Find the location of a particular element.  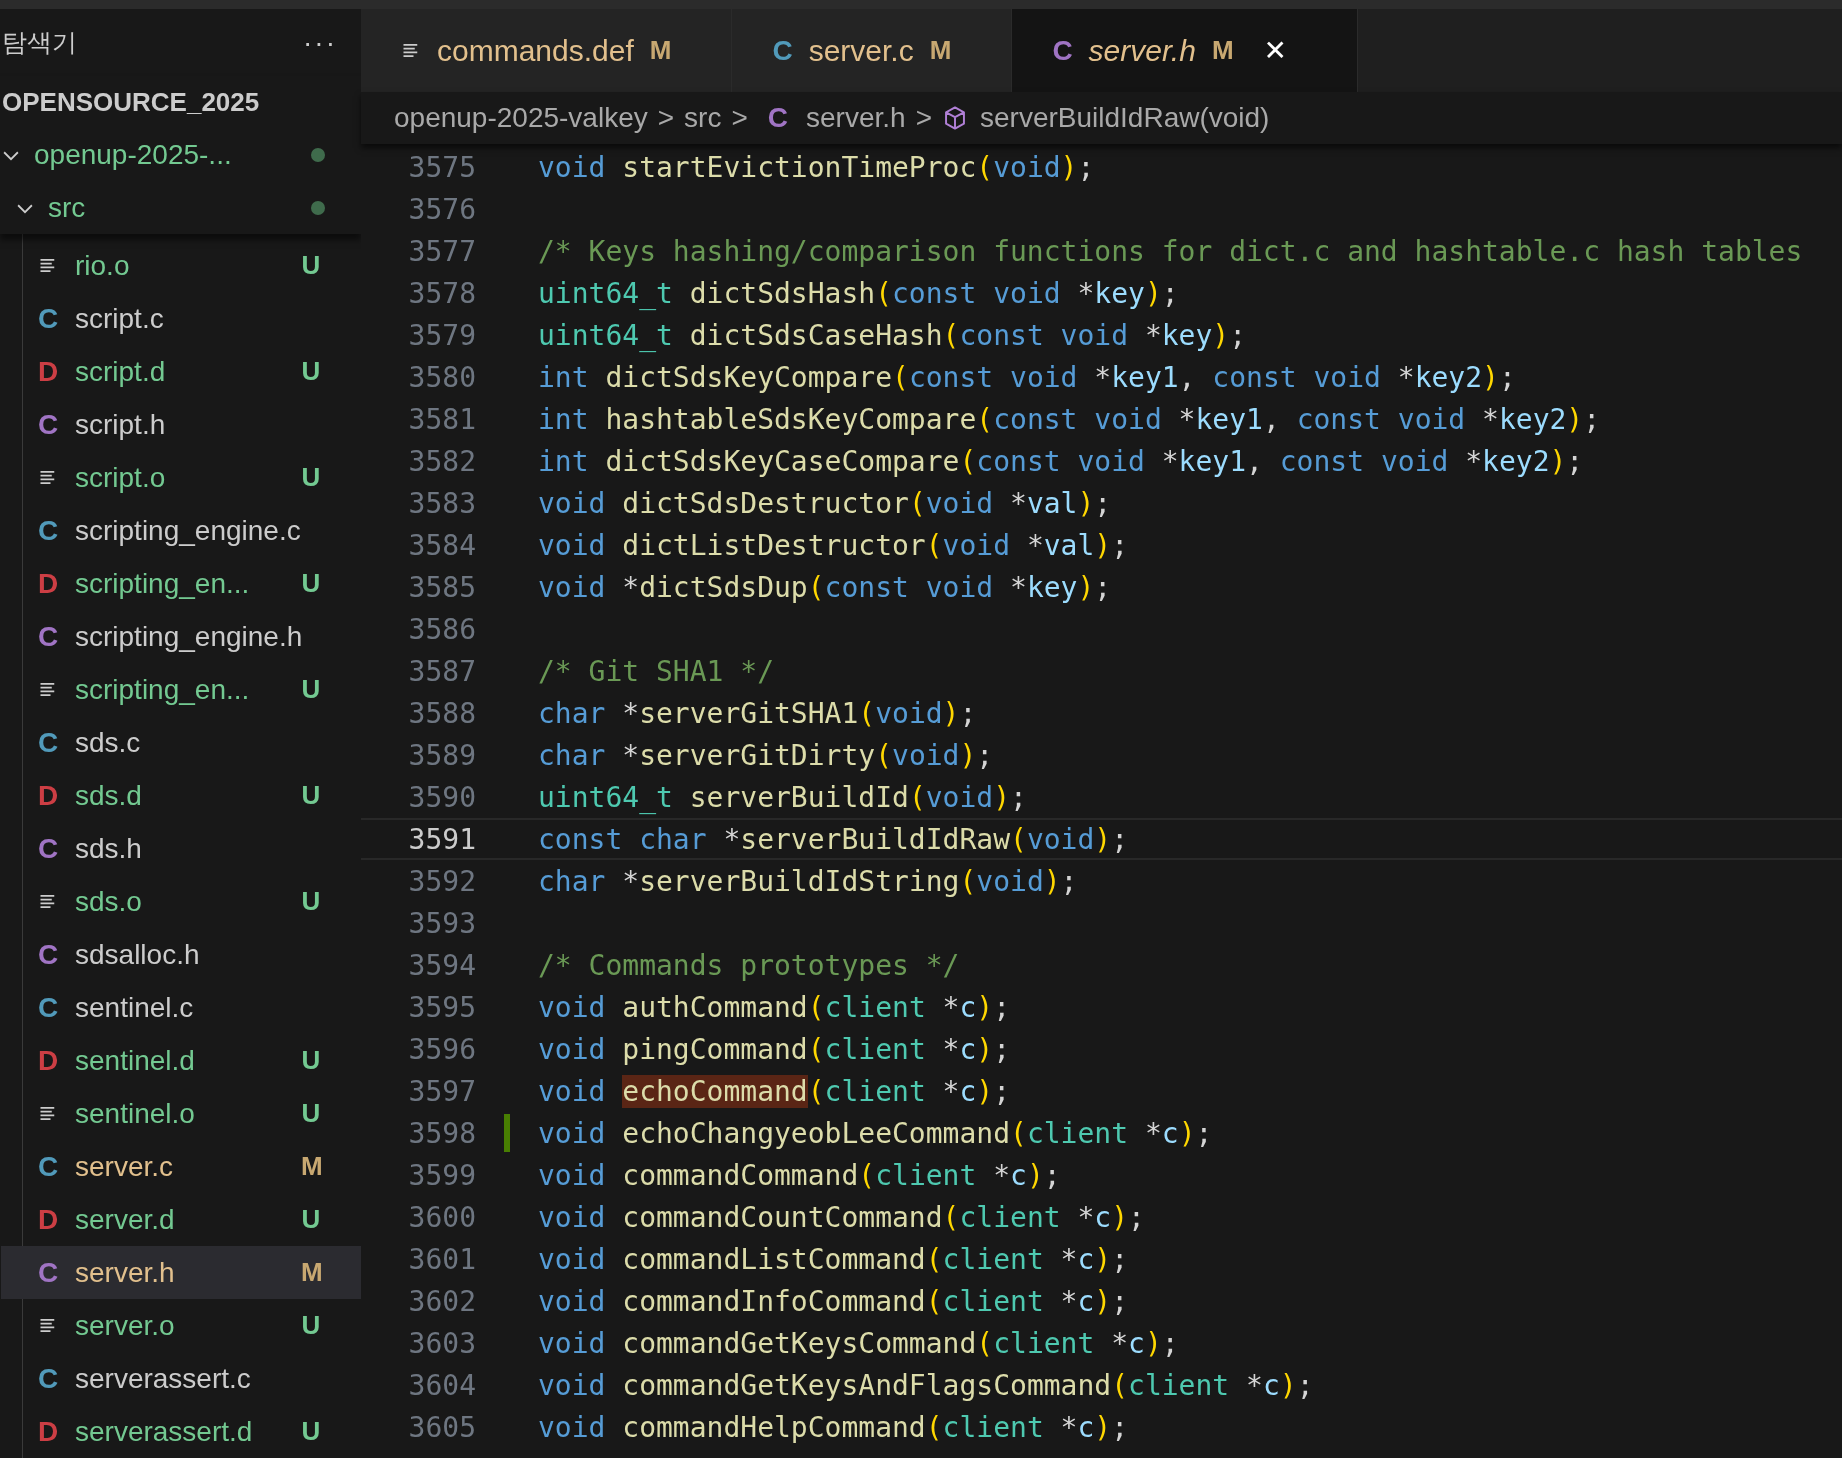

line-number: 3600 is located at coordinates (441, 1217).